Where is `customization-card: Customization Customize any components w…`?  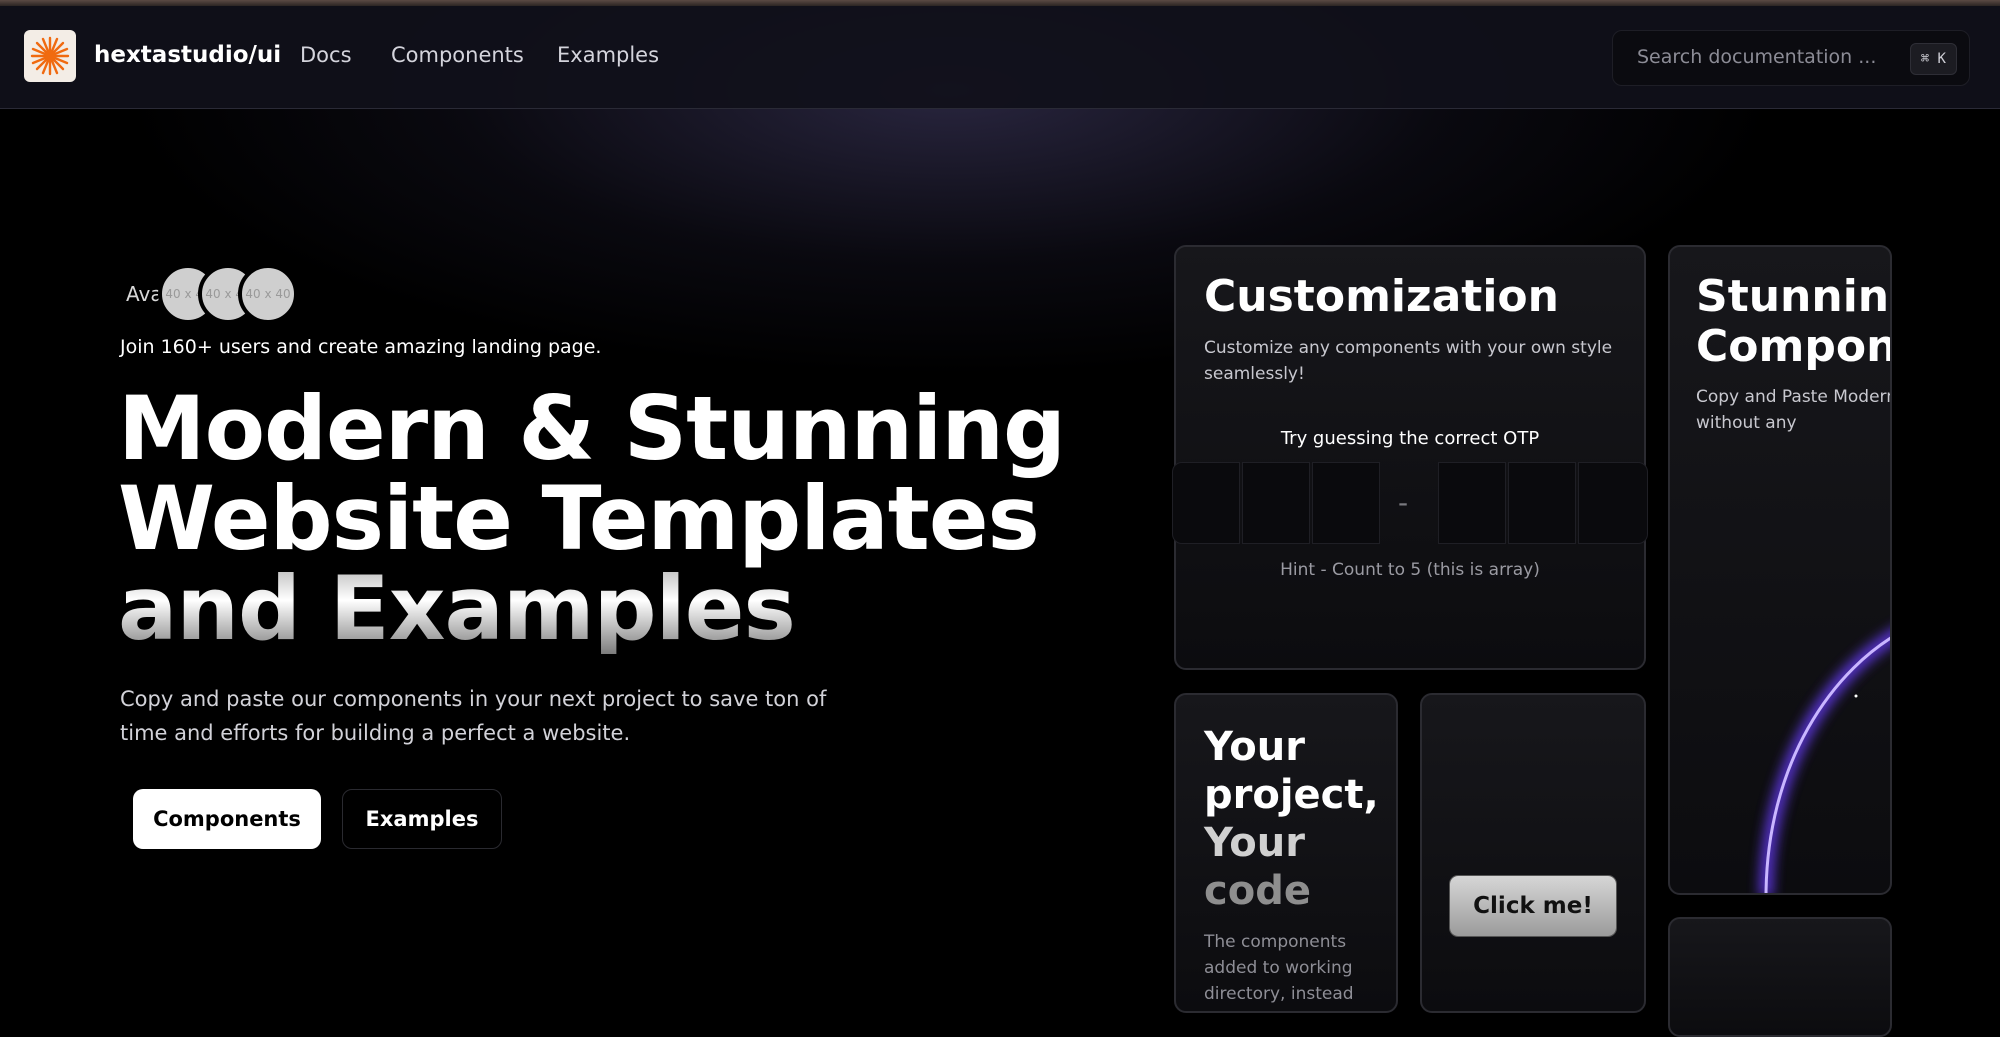
customization-card: Customization Customize any components w… is located at coordinates (1410, 457).